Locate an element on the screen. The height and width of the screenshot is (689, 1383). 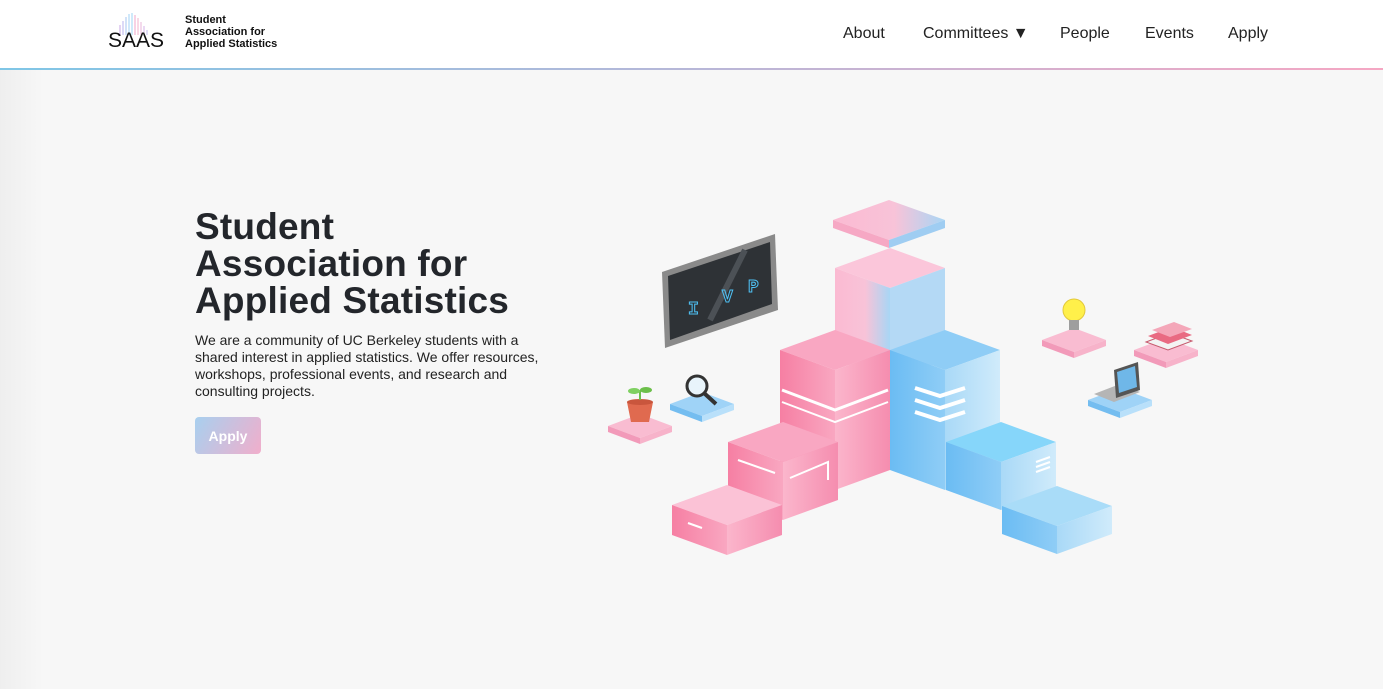
lightbulb-icon is located at coordinates (1074, 328).